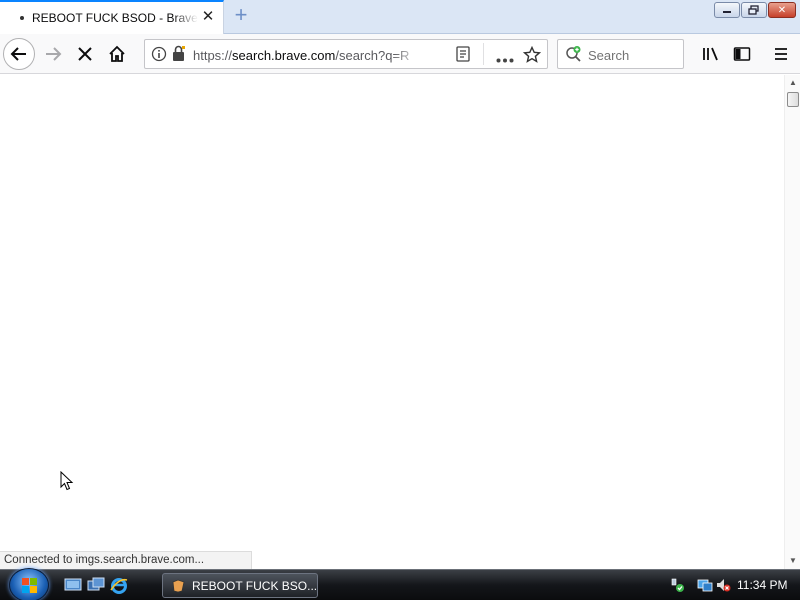 This screenshot has height=600, width=800. Describe the element at coordinates (723, 585) in the screenshot. I see `volume-muted-icon` at that location.